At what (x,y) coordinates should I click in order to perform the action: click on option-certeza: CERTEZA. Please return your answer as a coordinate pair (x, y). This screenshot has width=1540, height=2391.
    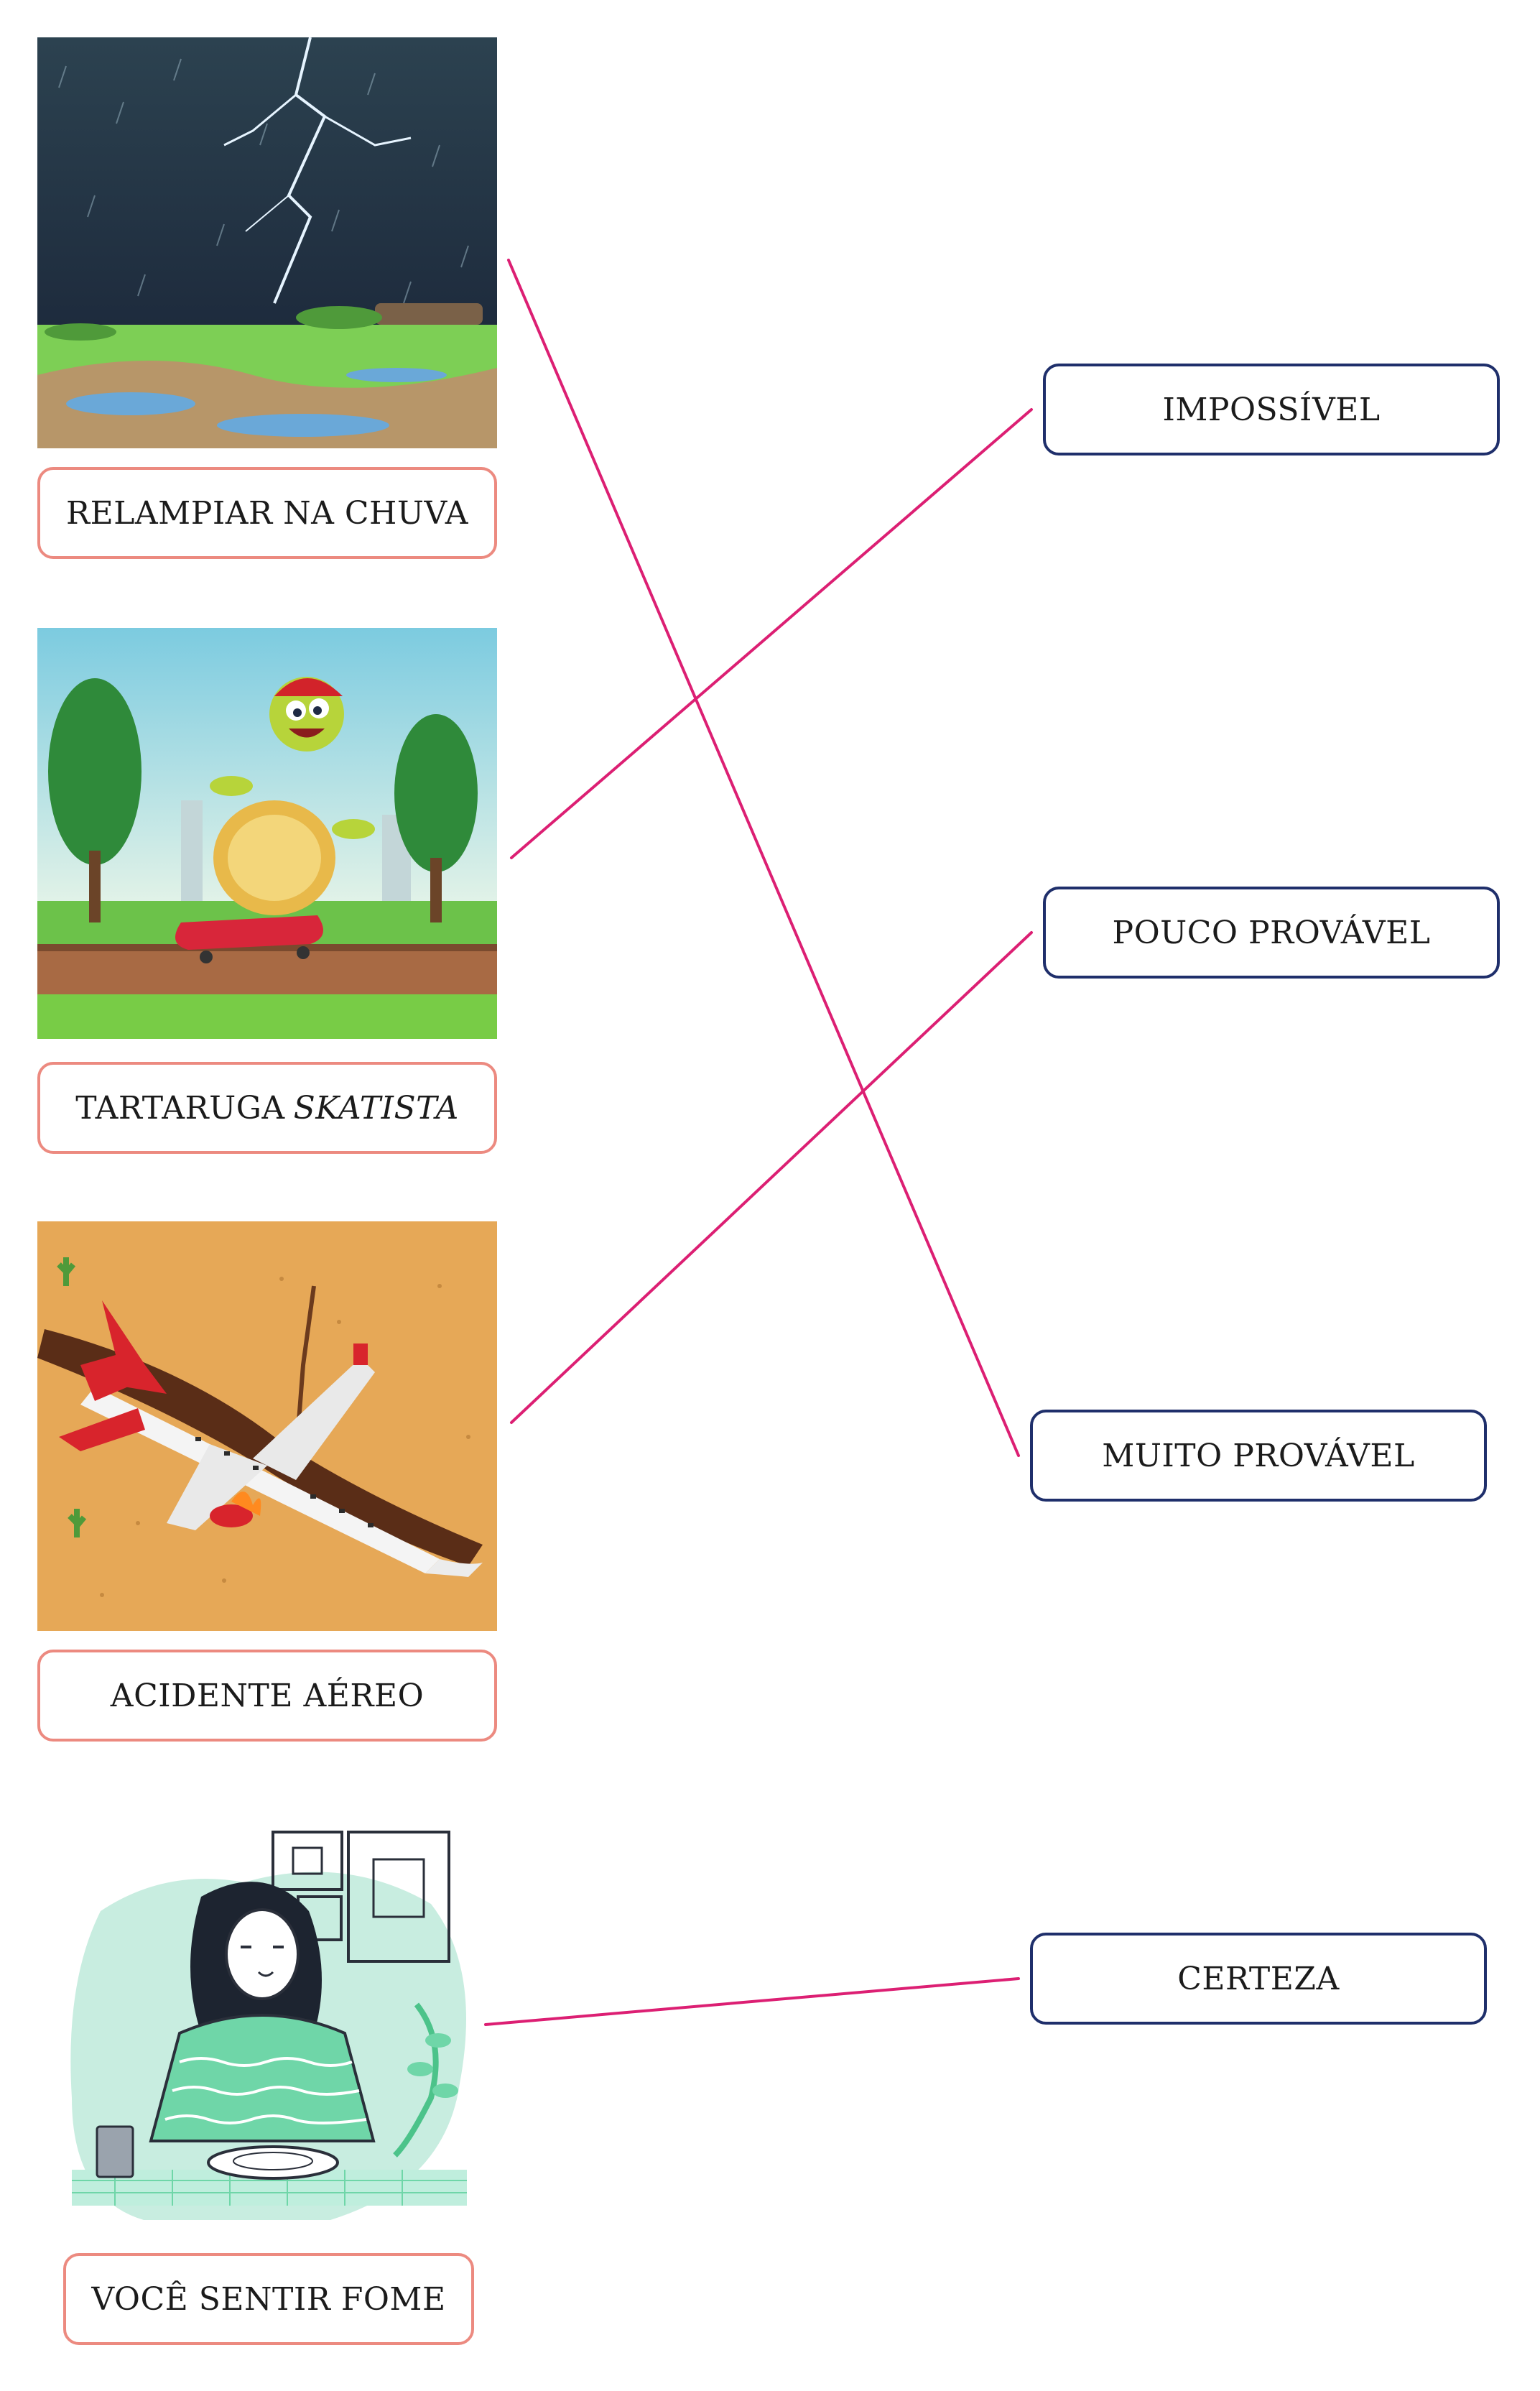
    Looking at the image, I should click on (1258, 1979).